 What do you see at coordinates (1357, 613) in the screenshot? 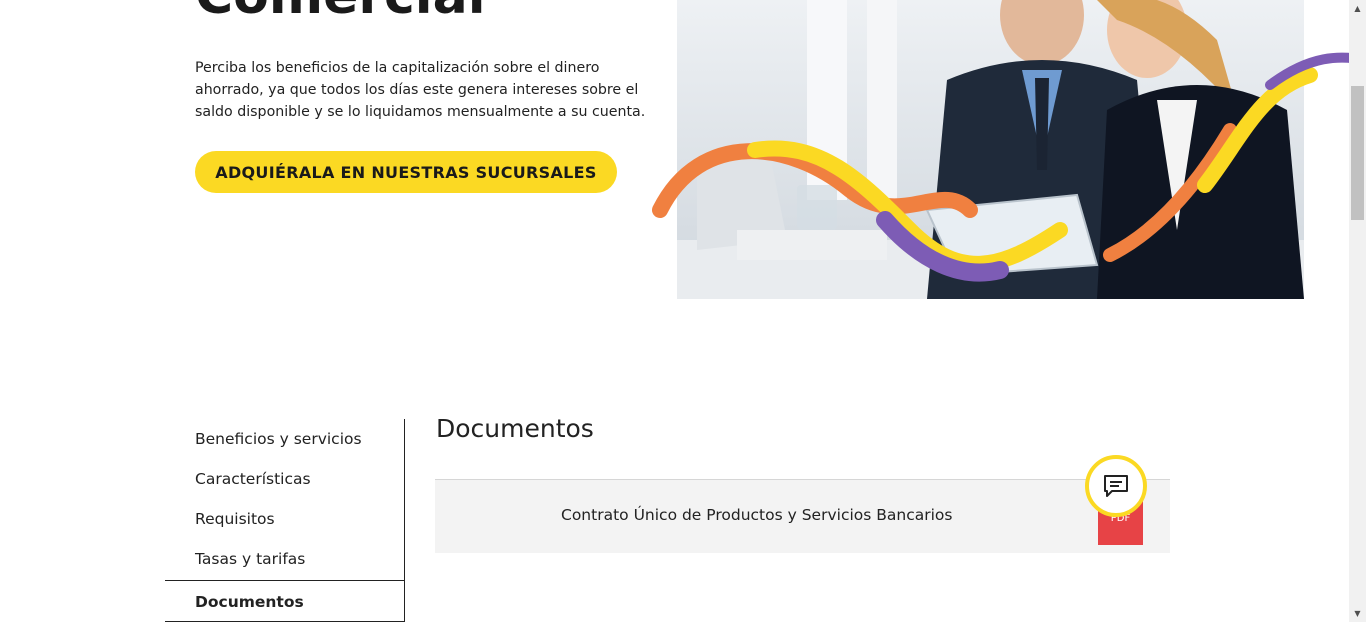
I see `scroll-down-arrow-icon: ▼` at bounding box center [1357, 613].